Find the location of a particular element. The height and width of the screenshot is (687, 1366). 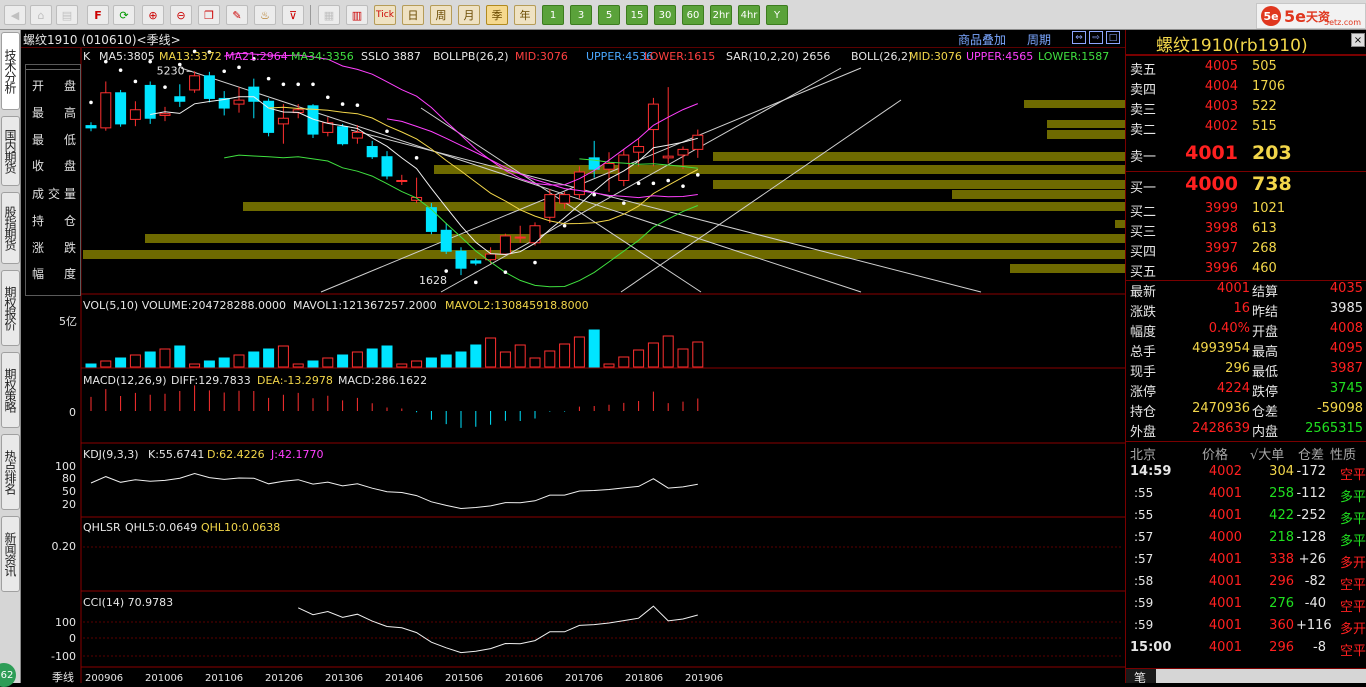

macd-axis-label: 0 is located at coordinates (72, 412).